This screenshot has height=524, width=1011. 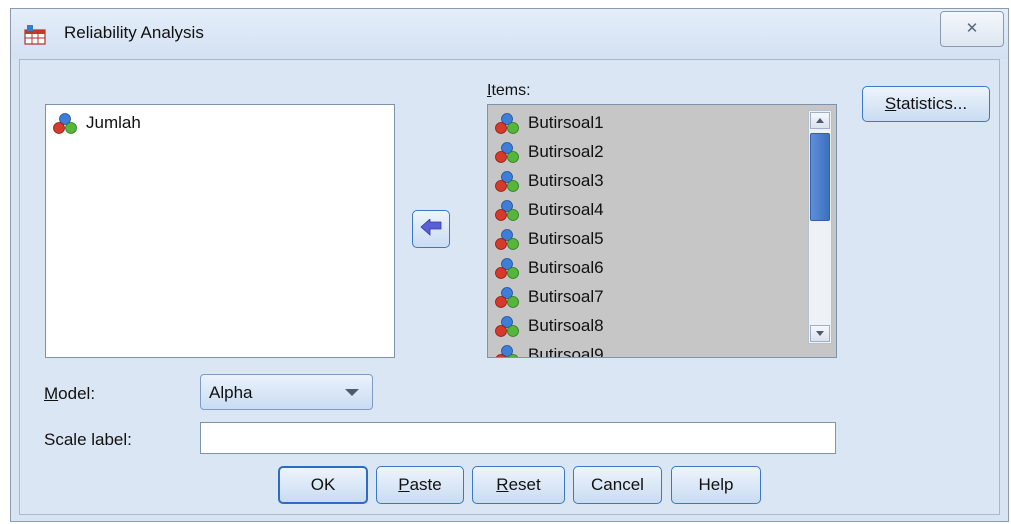 I want to click on spss-table-icon, so click(x=35, y=35).